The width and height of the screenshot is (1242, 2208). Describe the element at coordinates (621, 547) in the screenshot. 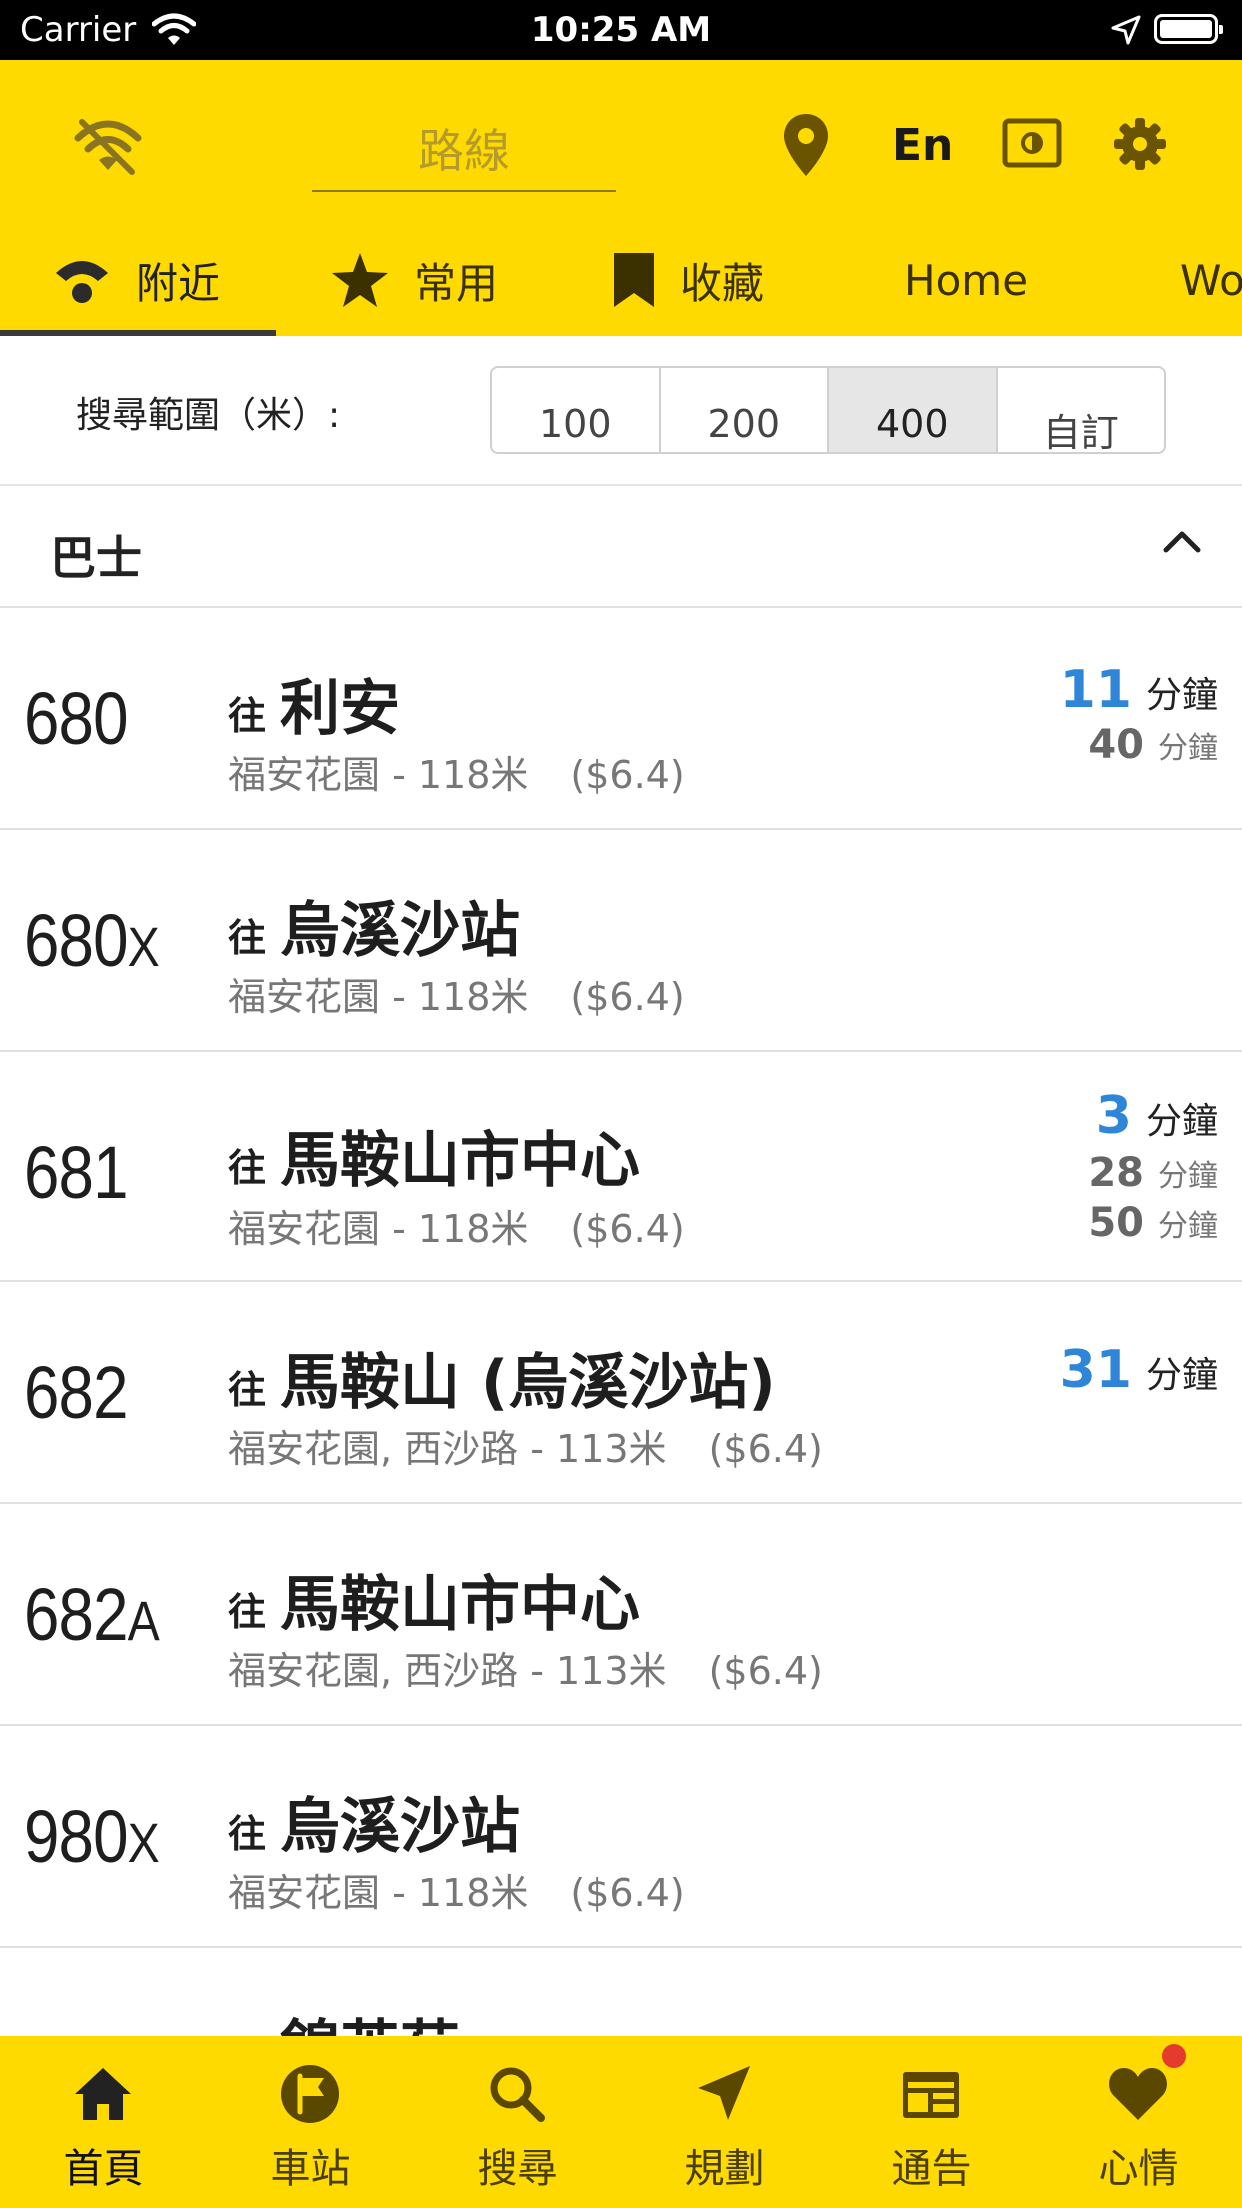

I see `bus-section-header: 巴士` at that location.